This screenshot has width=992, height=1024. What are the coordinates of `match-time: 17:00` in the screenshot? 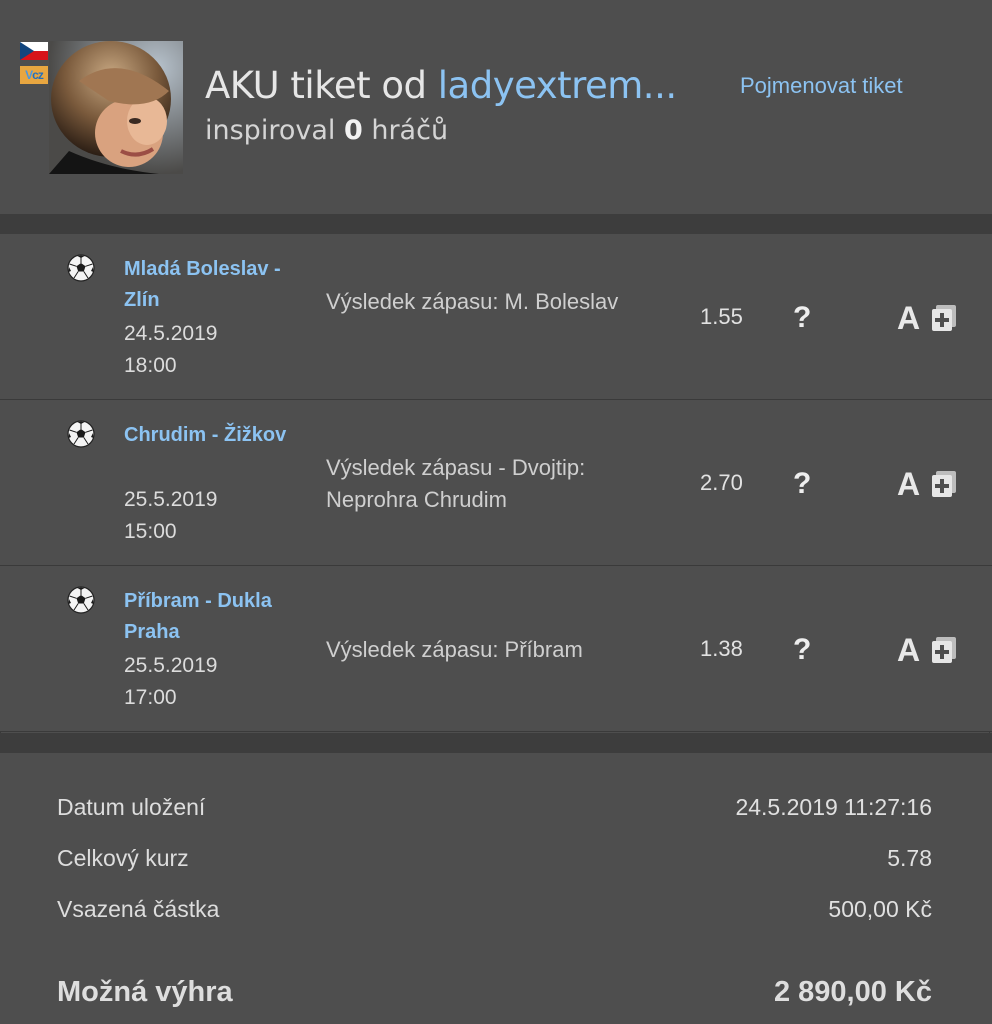 It's located at (150, 697).